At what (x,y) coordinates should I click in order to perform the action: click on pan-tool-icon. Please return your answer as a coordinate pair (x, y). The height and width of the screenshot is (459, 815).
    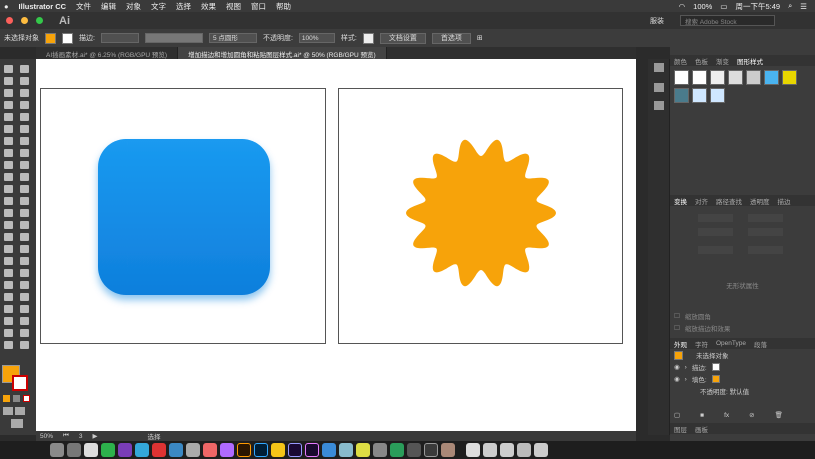
    Looking at the image, I should click on (8, 345).